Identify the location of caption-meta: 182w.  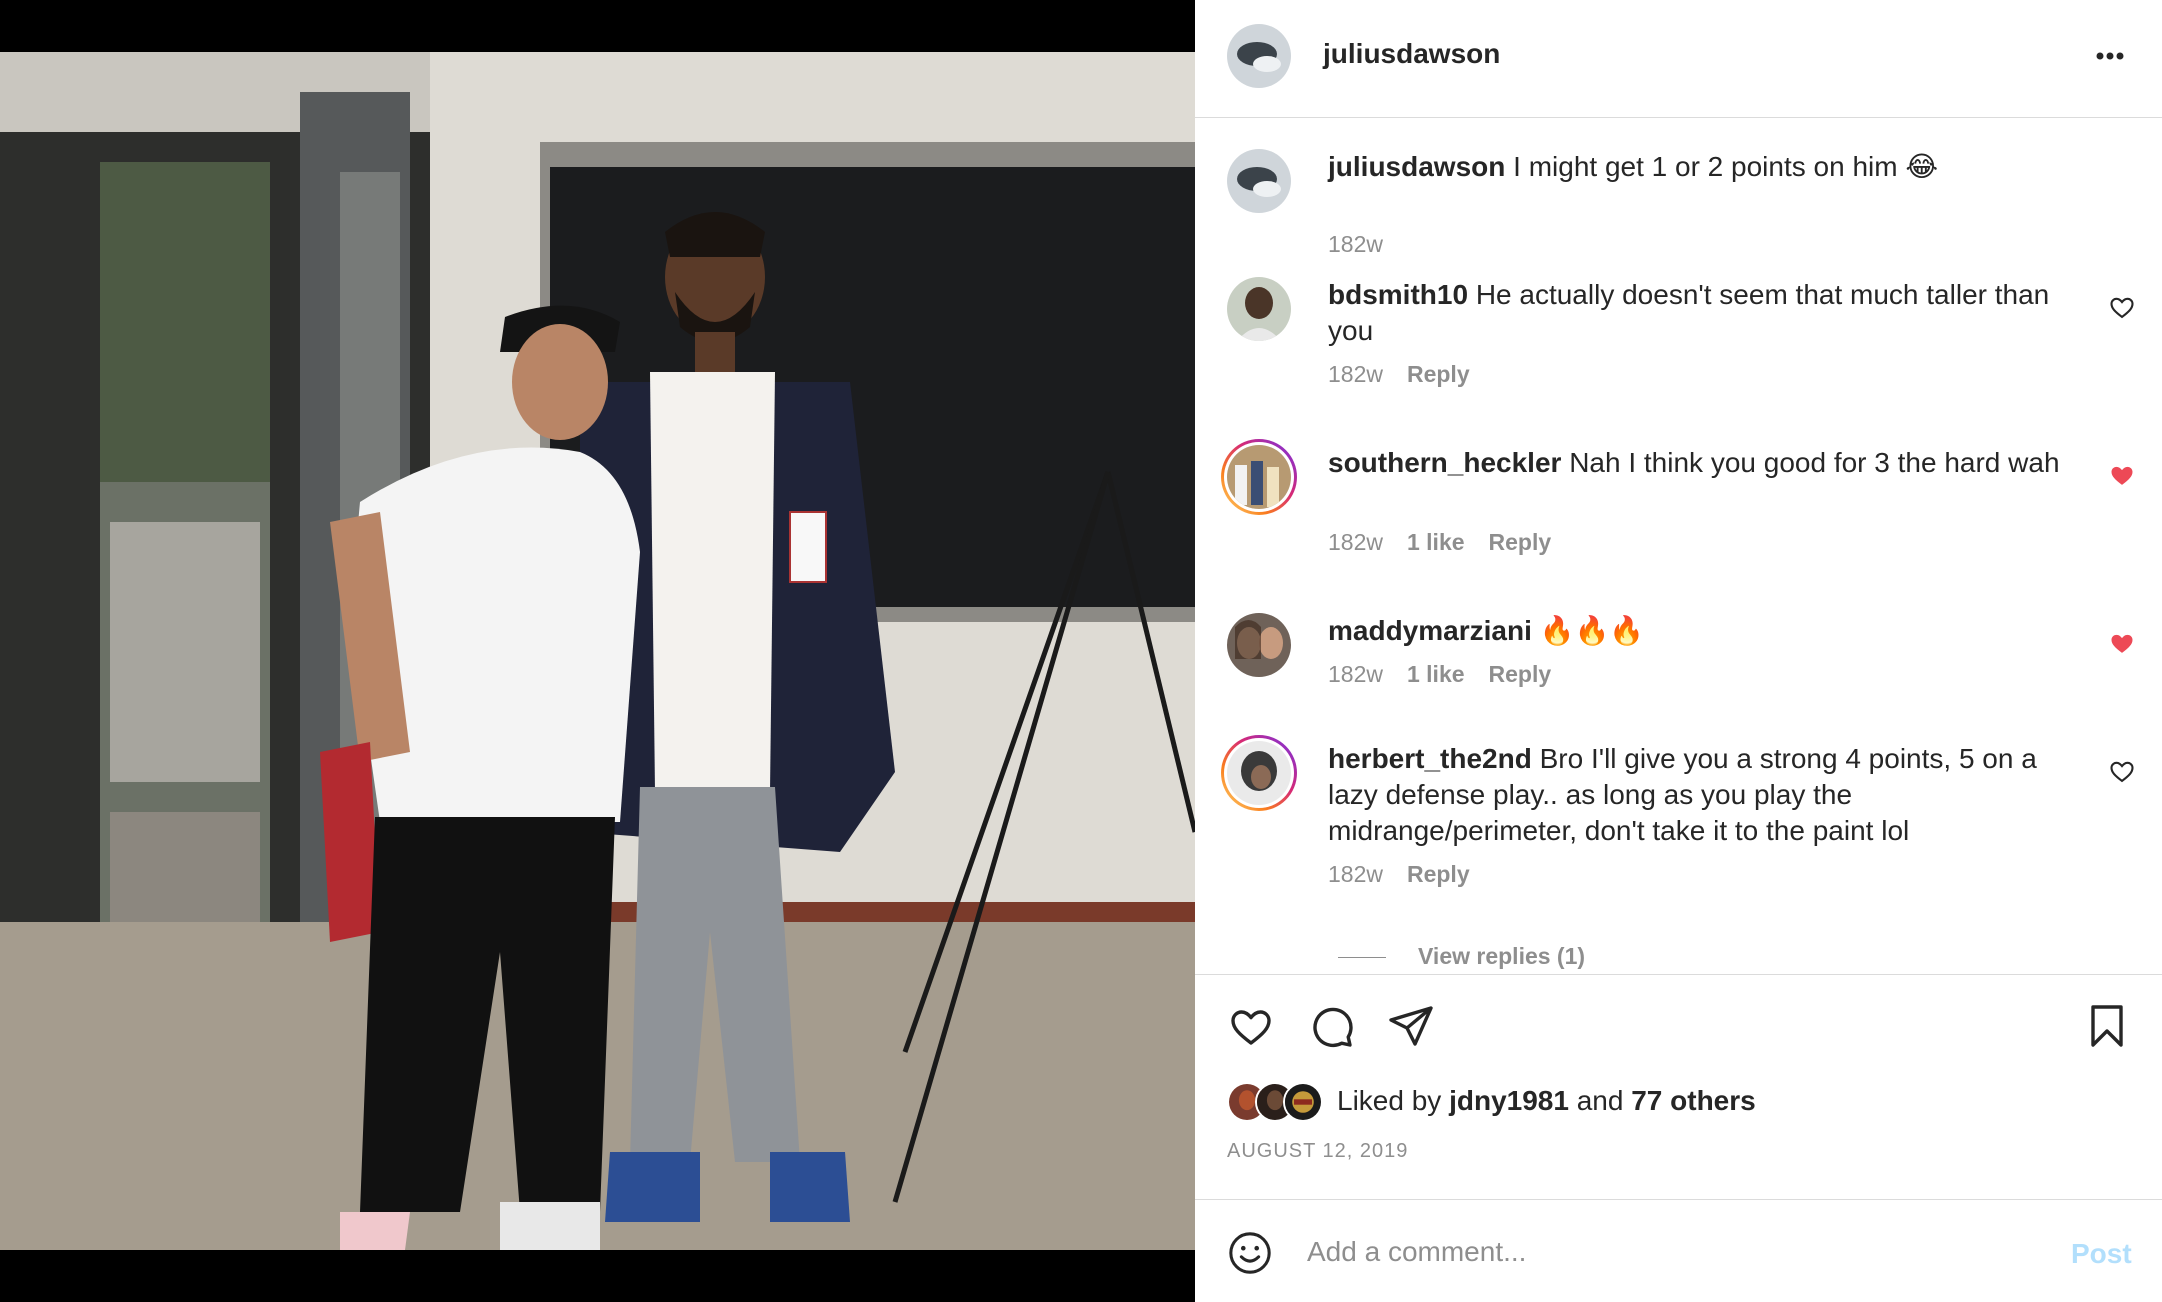
(1367, 244).